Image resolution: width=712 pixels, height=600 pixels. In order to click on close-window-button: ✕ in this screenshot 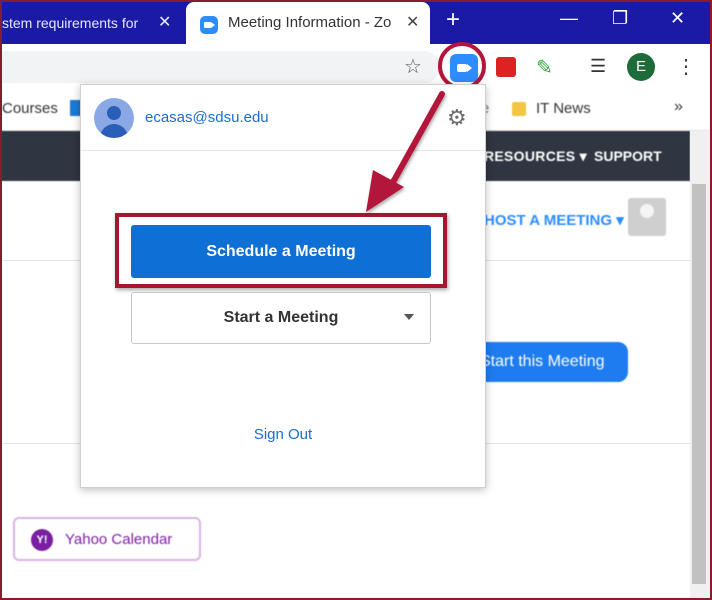, I will do `click(677, 18)`.